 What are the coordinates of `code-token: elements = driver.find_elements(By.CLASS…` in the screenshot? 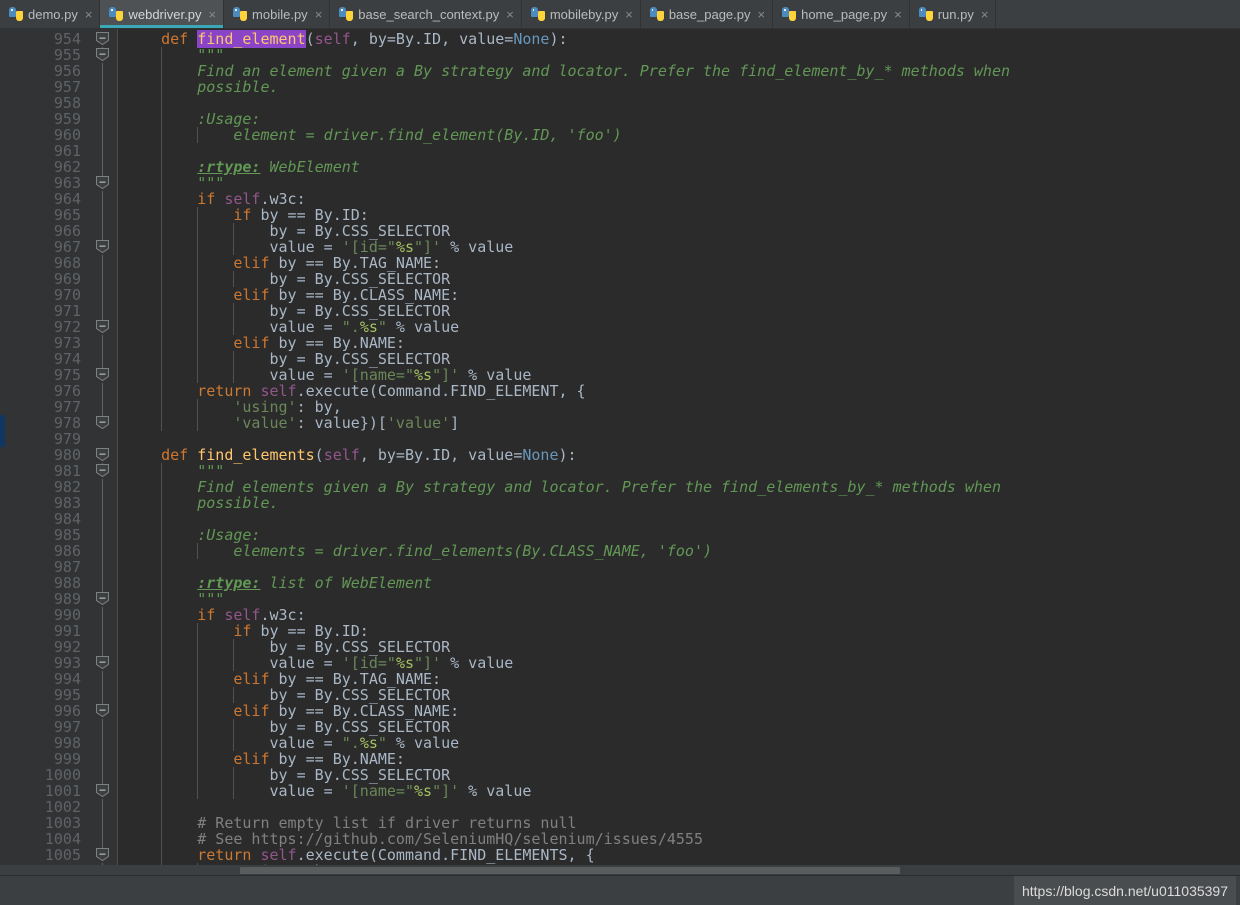 It's located at (473, 551).